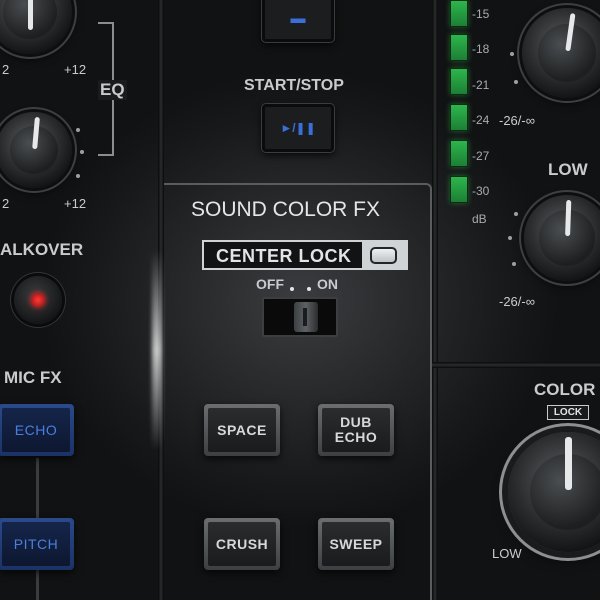 This screenshot has width=600, height=600. What do you see at coordinates (481, 85) in the screenshot?
I see `meter-db-label: -21` at bounding box center [481, 85].